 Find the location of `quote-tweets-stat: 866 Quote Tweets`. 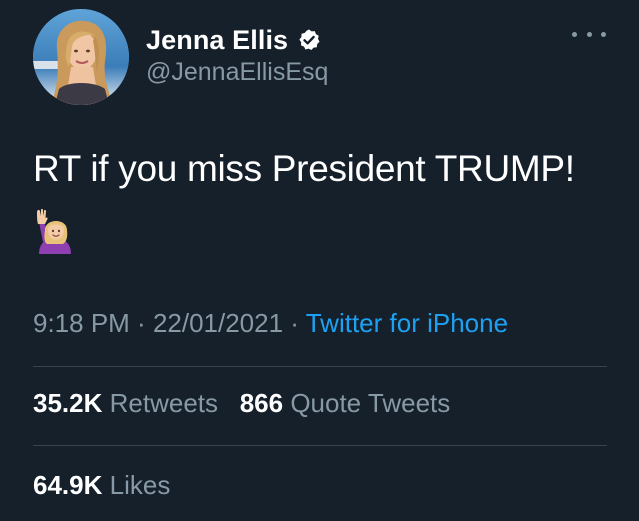

quote-tweets-stat: 866 Quote Tweets is located at coordinates (345, 403).